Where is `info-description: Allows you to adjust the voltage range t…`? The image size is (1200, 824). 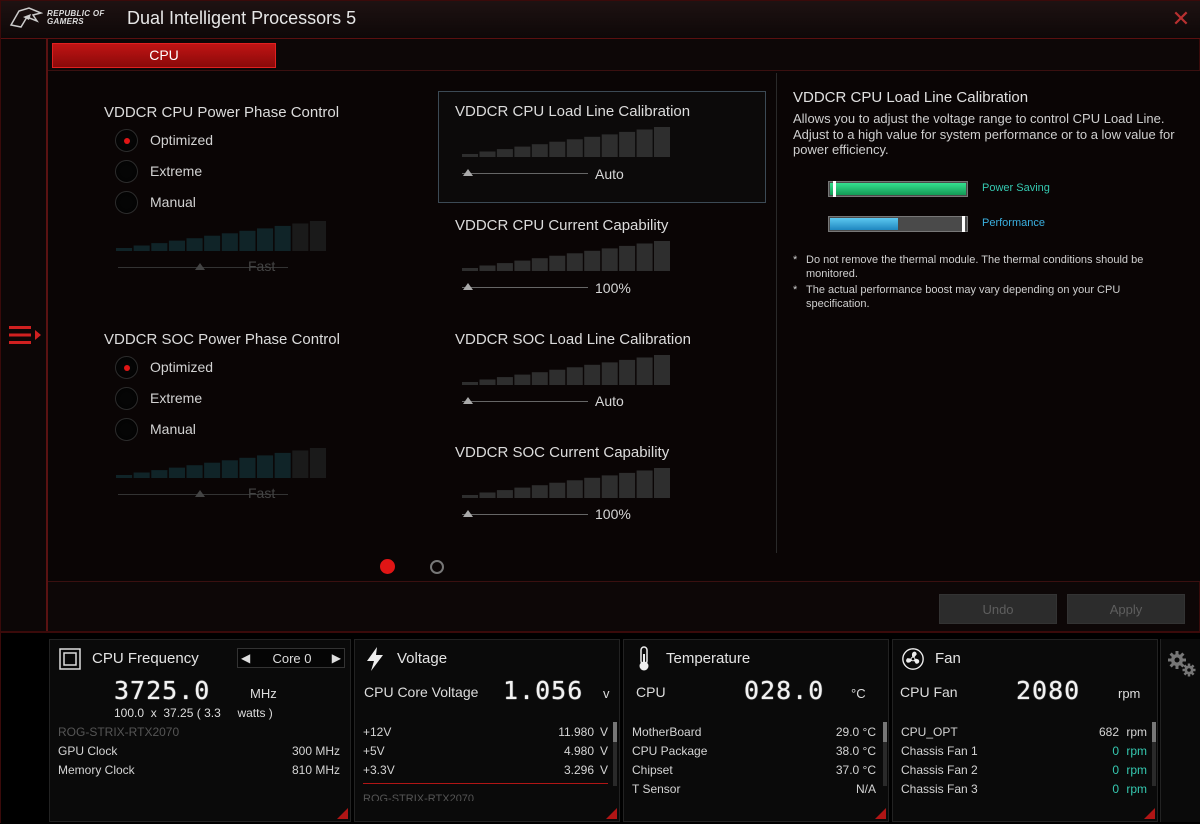 info-description: Allows you to adjust the voltage range t… is located at coordinates (984, 134).